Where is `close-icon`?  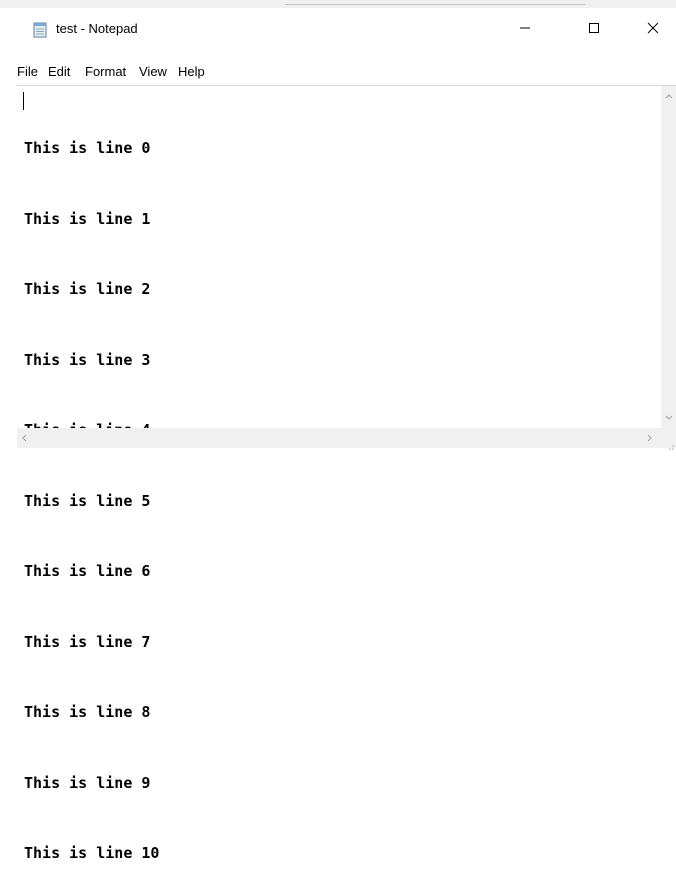 close-icon is located at coordinates (653, 28).